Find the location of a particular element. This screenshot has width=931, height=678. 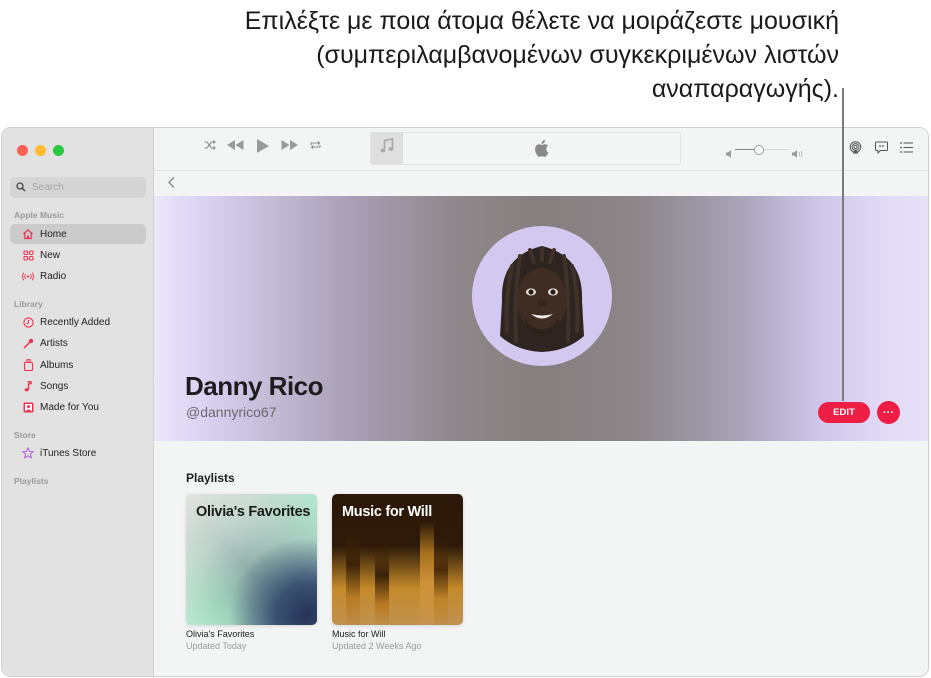

airplay-icon is located at coordinates (855, 147).